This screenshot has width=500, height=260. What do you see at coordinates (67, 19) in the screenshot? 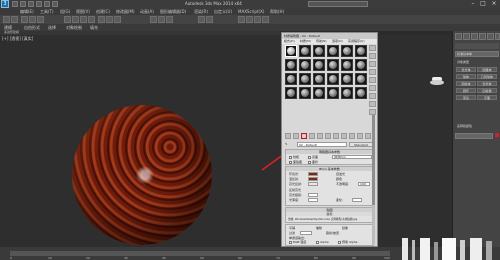
I see `select-object-icon` at bounding box center [67, 19].